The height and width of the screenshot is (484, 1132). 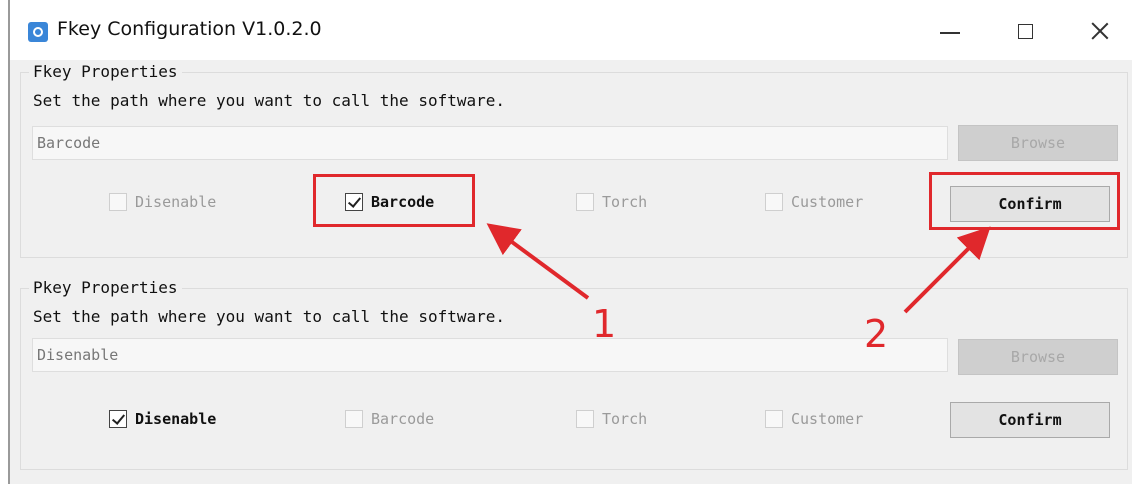 What do you see at coordinates (947, 270) in the screenshot?
I see `arrow-to-confirm` at bounding box center [947, 270].